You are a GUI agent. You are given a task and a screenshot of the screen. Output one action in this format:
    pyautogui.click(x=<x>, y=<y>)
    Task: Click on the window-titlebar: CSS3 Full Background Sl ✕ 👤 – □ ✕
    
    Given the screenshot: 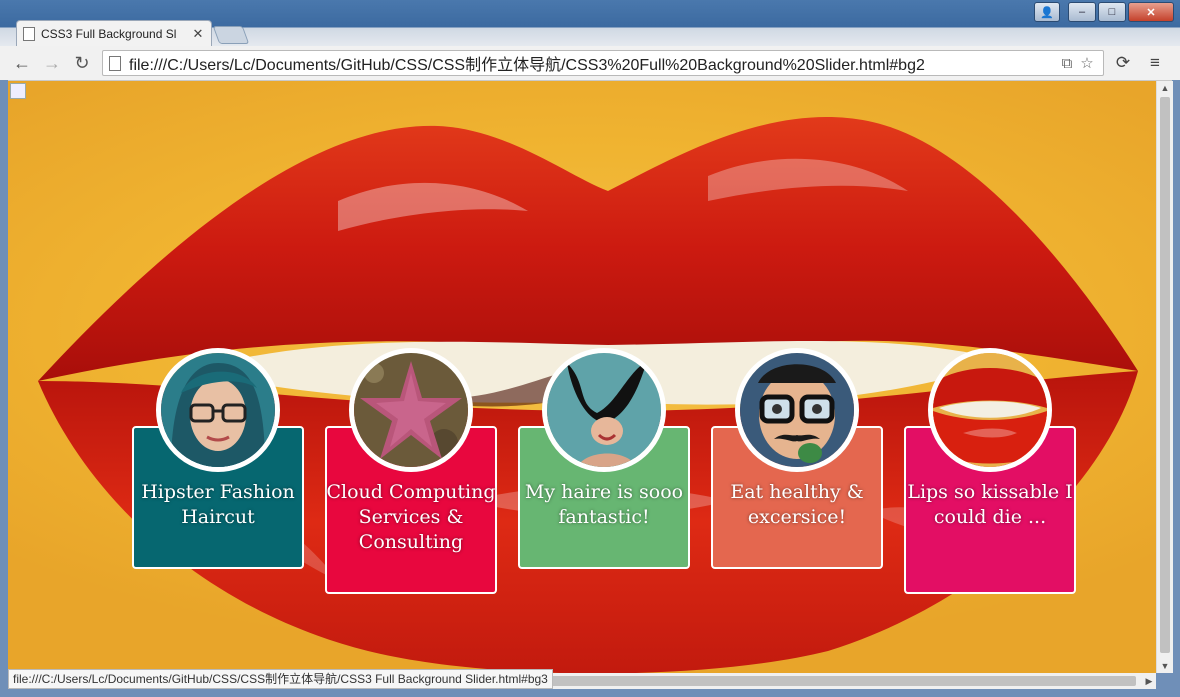 What is the action you would take?
    pyautogui.click(x=590, y=23)
    